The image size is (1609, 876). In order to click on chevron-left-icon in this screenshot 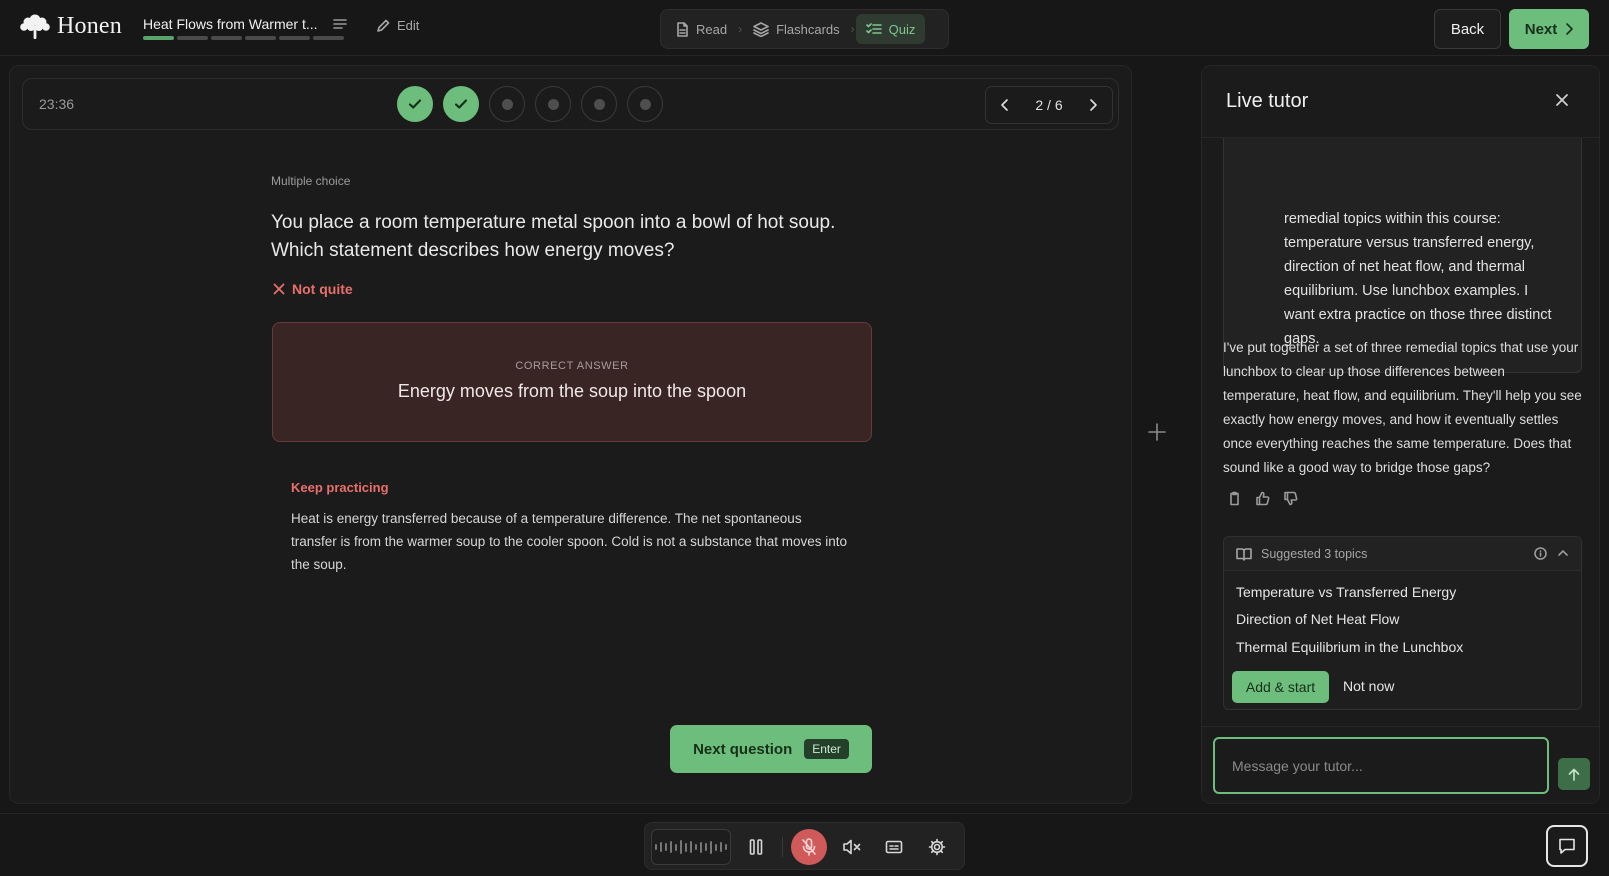, I will do `click(1005, 105)`.